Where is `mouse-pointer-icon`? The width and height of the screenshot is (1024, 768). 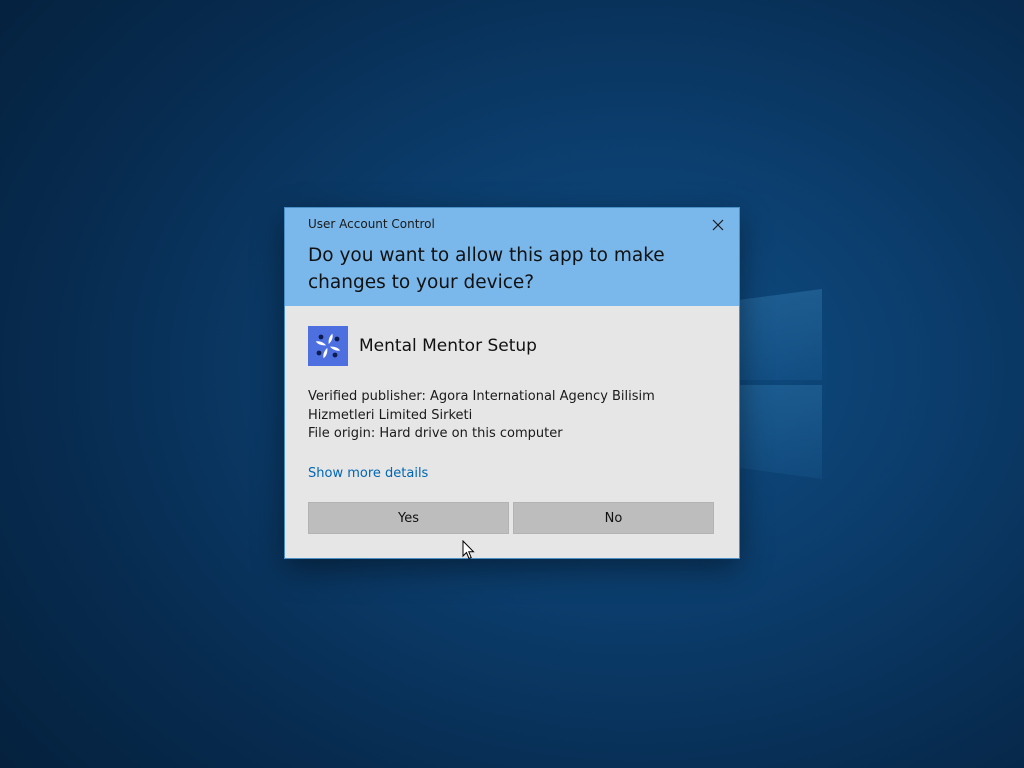 mouse-pointer-icon is located at coordinates (468, 550).